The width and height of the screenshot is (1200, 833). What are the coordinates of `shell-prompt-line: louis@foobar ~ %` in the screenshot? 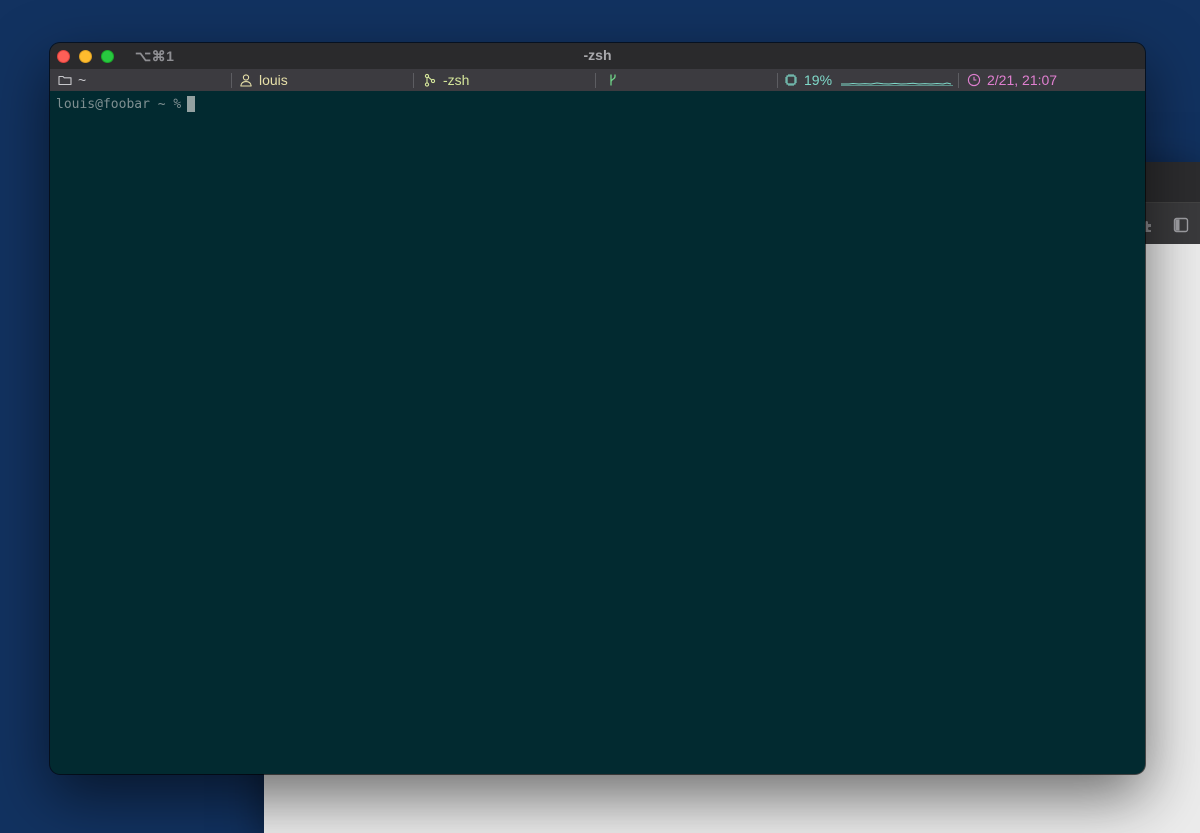 It's located at (126, 104).